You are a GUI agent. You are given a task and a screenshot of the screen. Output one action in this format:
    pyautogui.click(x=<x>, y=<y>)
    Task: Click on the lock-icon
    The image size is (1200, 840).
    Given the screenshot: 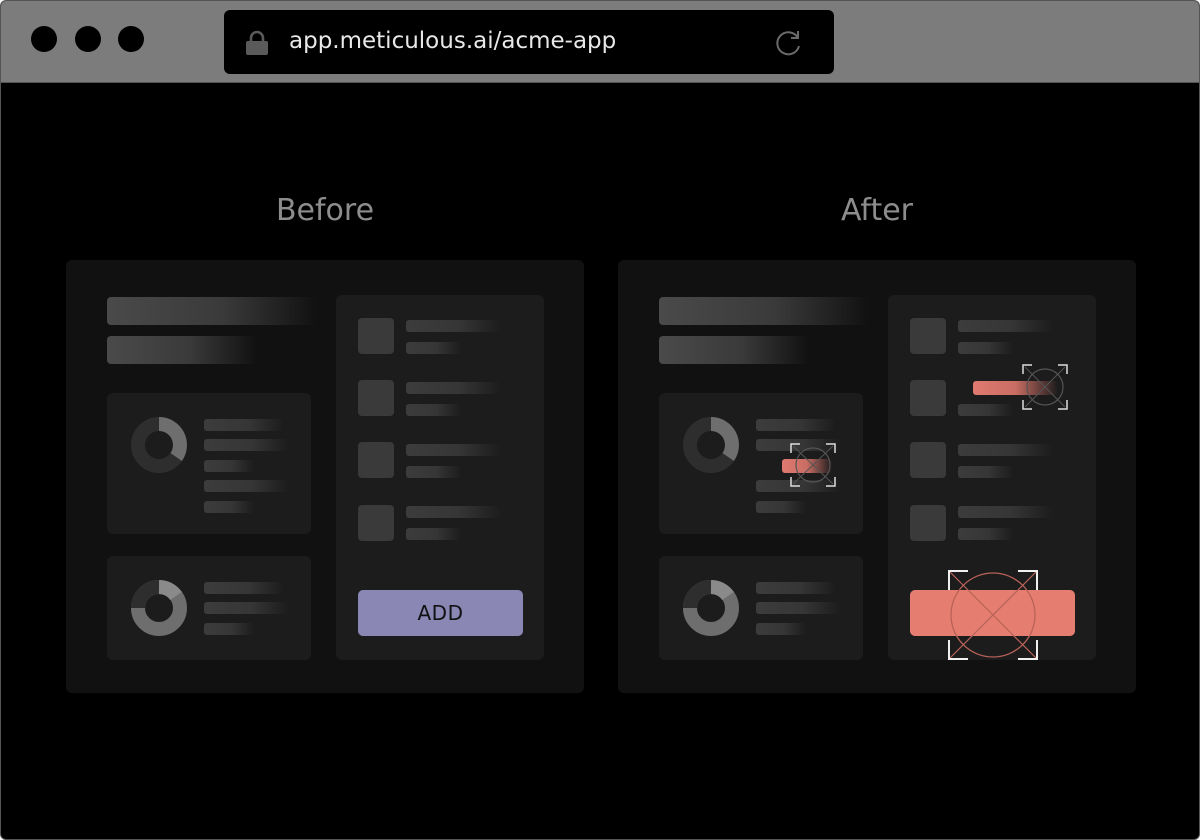 What is the action you would take?
    pyautogui.click(x=257, y=42)
    